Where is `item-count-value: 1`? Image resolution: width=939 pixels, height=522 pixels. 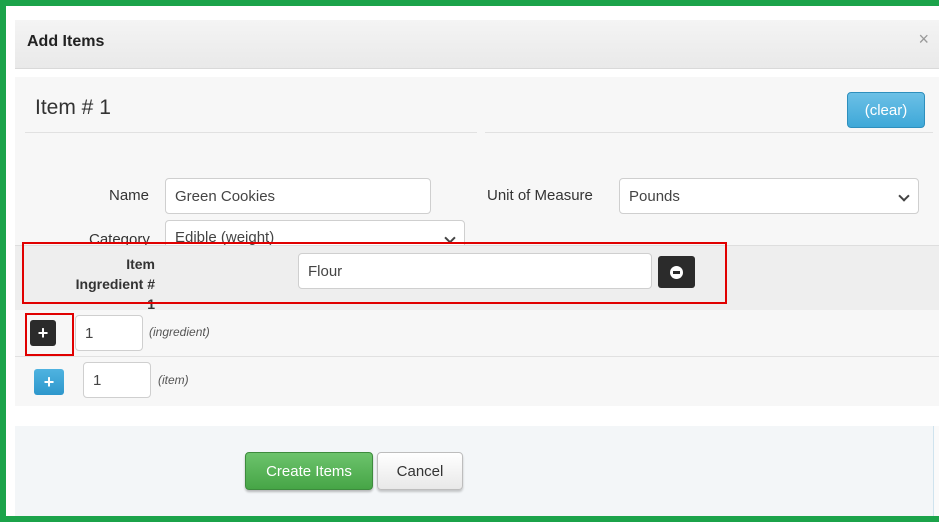 item-count-value: 1 is located at coordinates (97, 380).